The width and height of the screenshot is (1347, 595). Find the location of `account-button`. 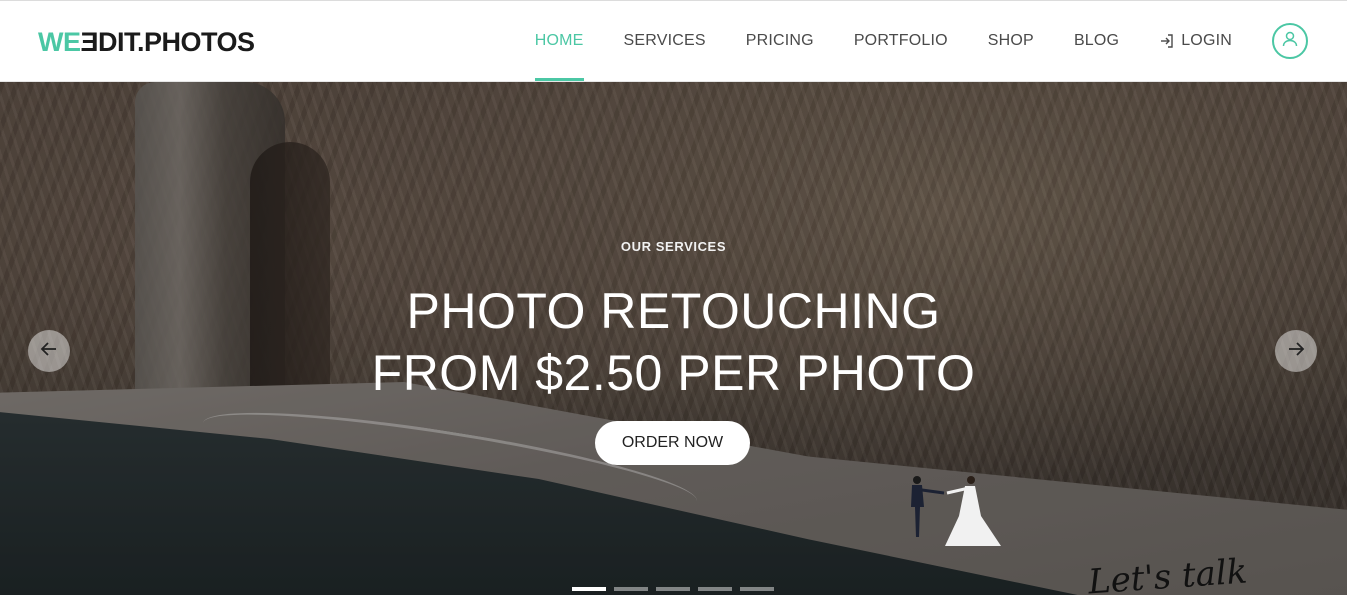

account-button is located at coordinates (1290, 41).